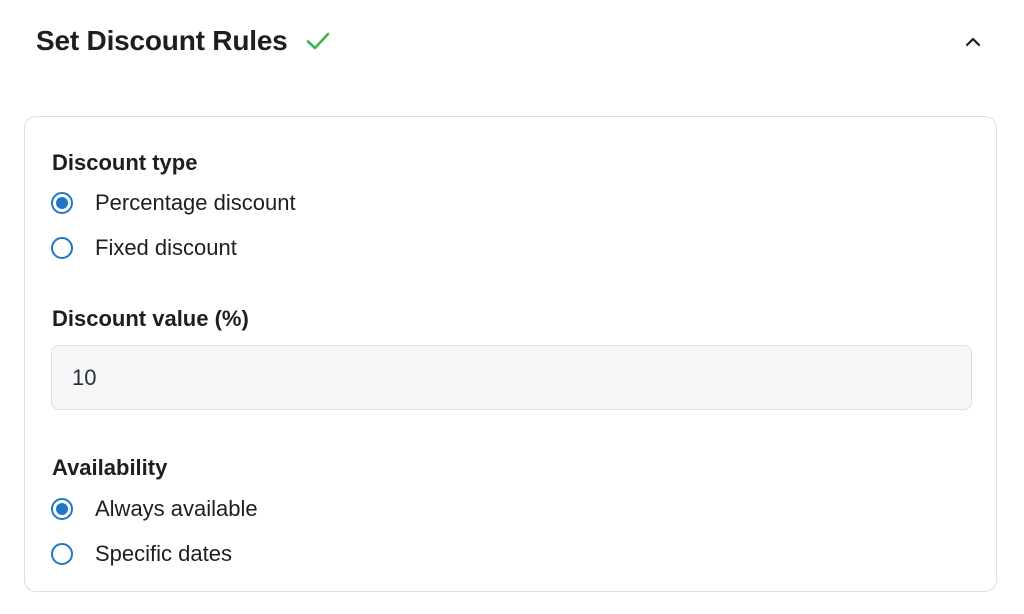 The width and height of the screenshot is (1024, 614). What do you see at coordinates (511, 377) in the screenshot?
I see `discount-value-input` at bounding box center [511, 377].